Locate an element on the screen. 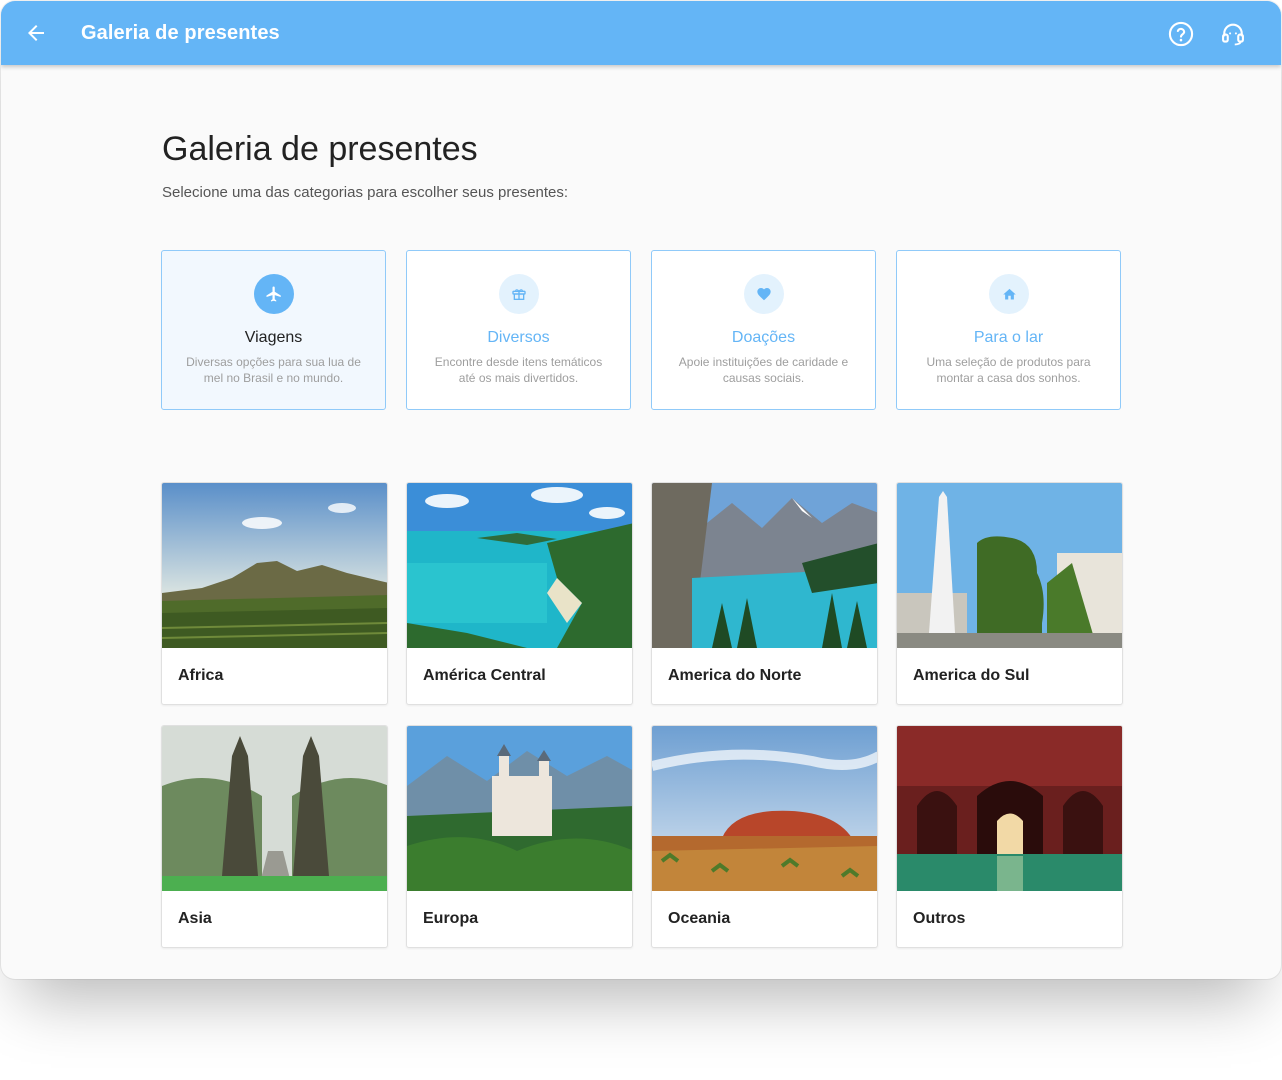 The width and height of the screenshot is (1282, 1080). destination-card-america-do-norte: America do Norte is located at coordinates (764, 593).